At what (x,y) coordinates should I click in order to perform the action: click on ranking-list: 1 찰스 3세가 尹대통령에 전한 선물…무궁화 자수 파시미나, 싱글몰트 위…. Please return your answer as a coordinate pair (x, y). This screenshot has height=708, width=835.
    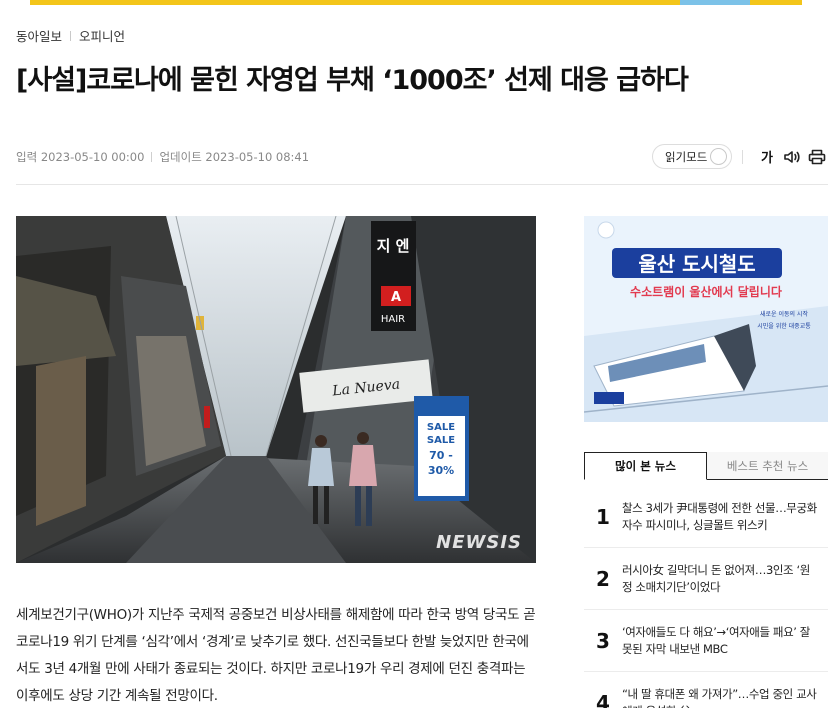
    Looking at the image, I should click on (706, 597).